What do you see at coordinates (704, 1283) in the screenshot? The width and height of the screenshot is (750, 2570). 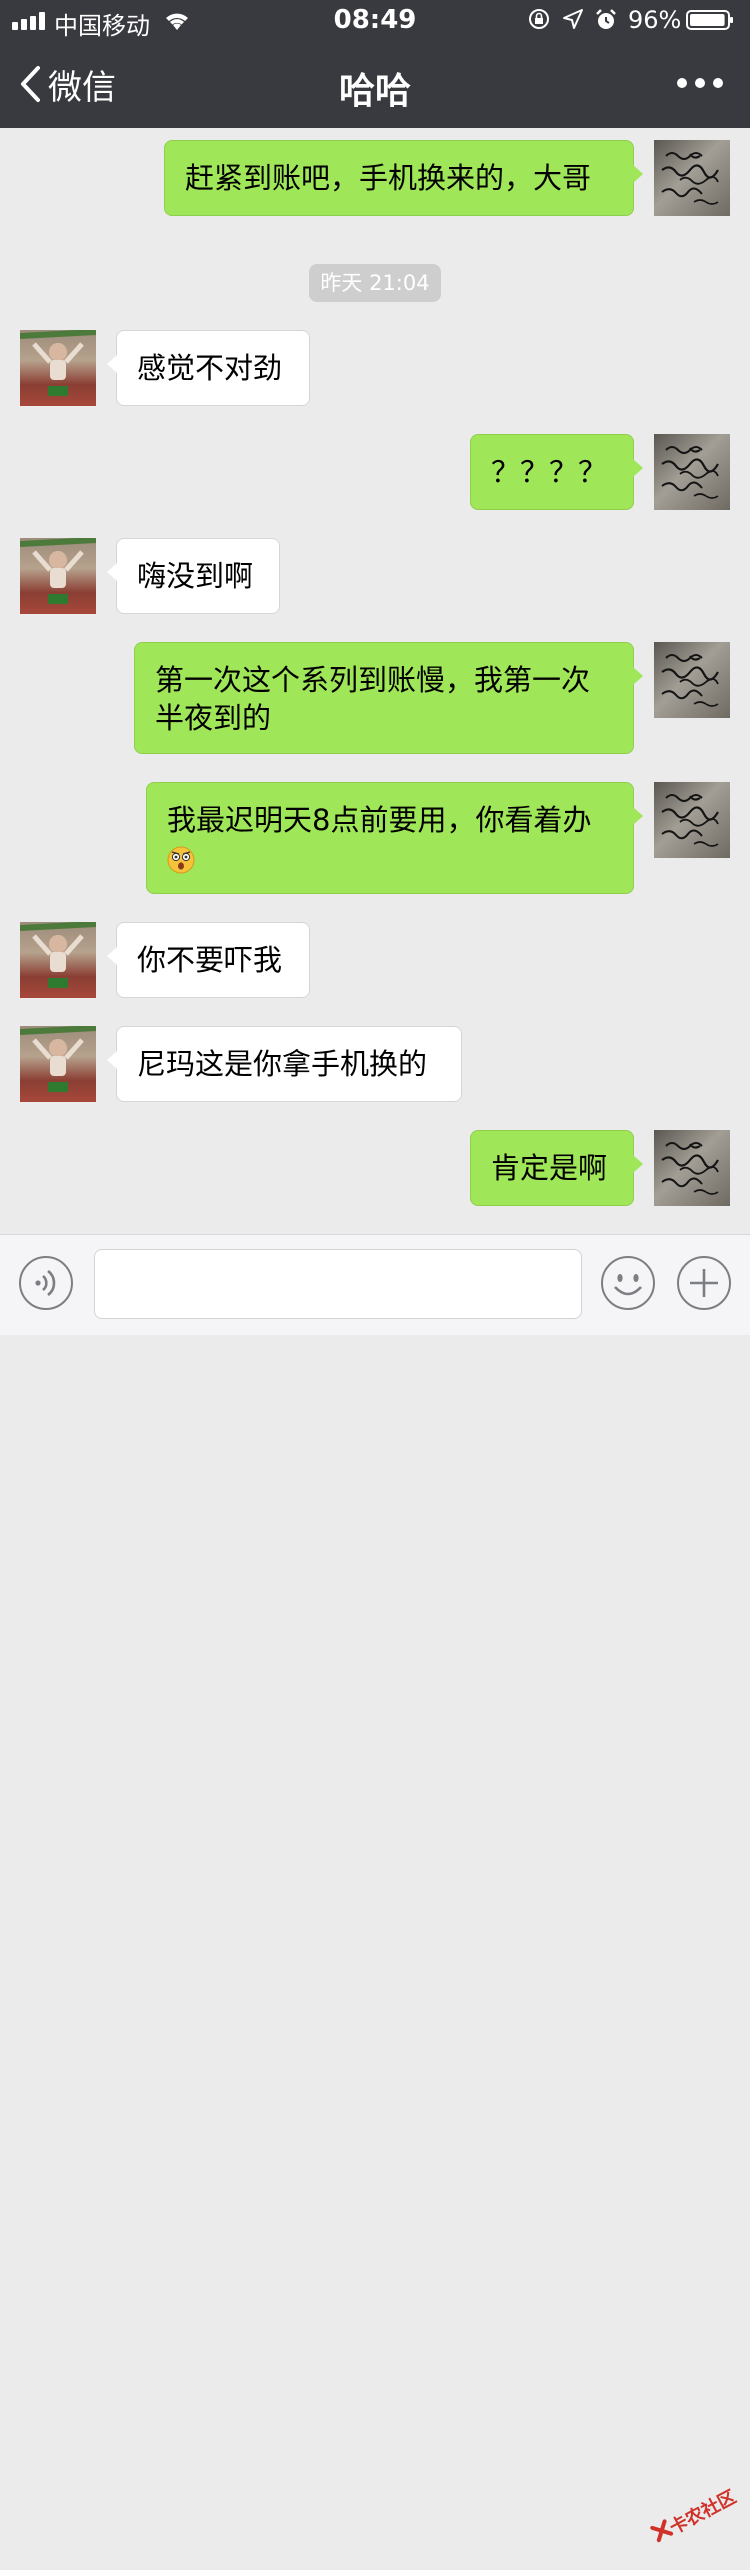 I see `plus-icon` at bounding box center [704, 1283].